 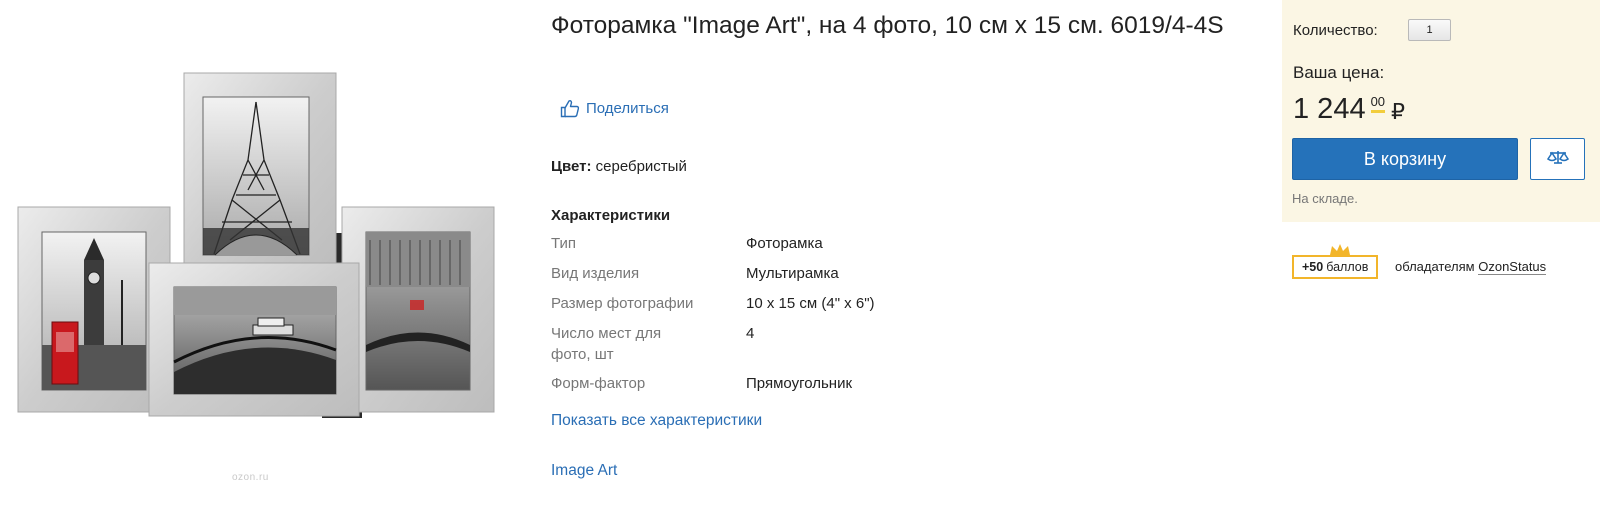 I want to click on price-label: Ваша цена:, so click(x=1339, y=72).